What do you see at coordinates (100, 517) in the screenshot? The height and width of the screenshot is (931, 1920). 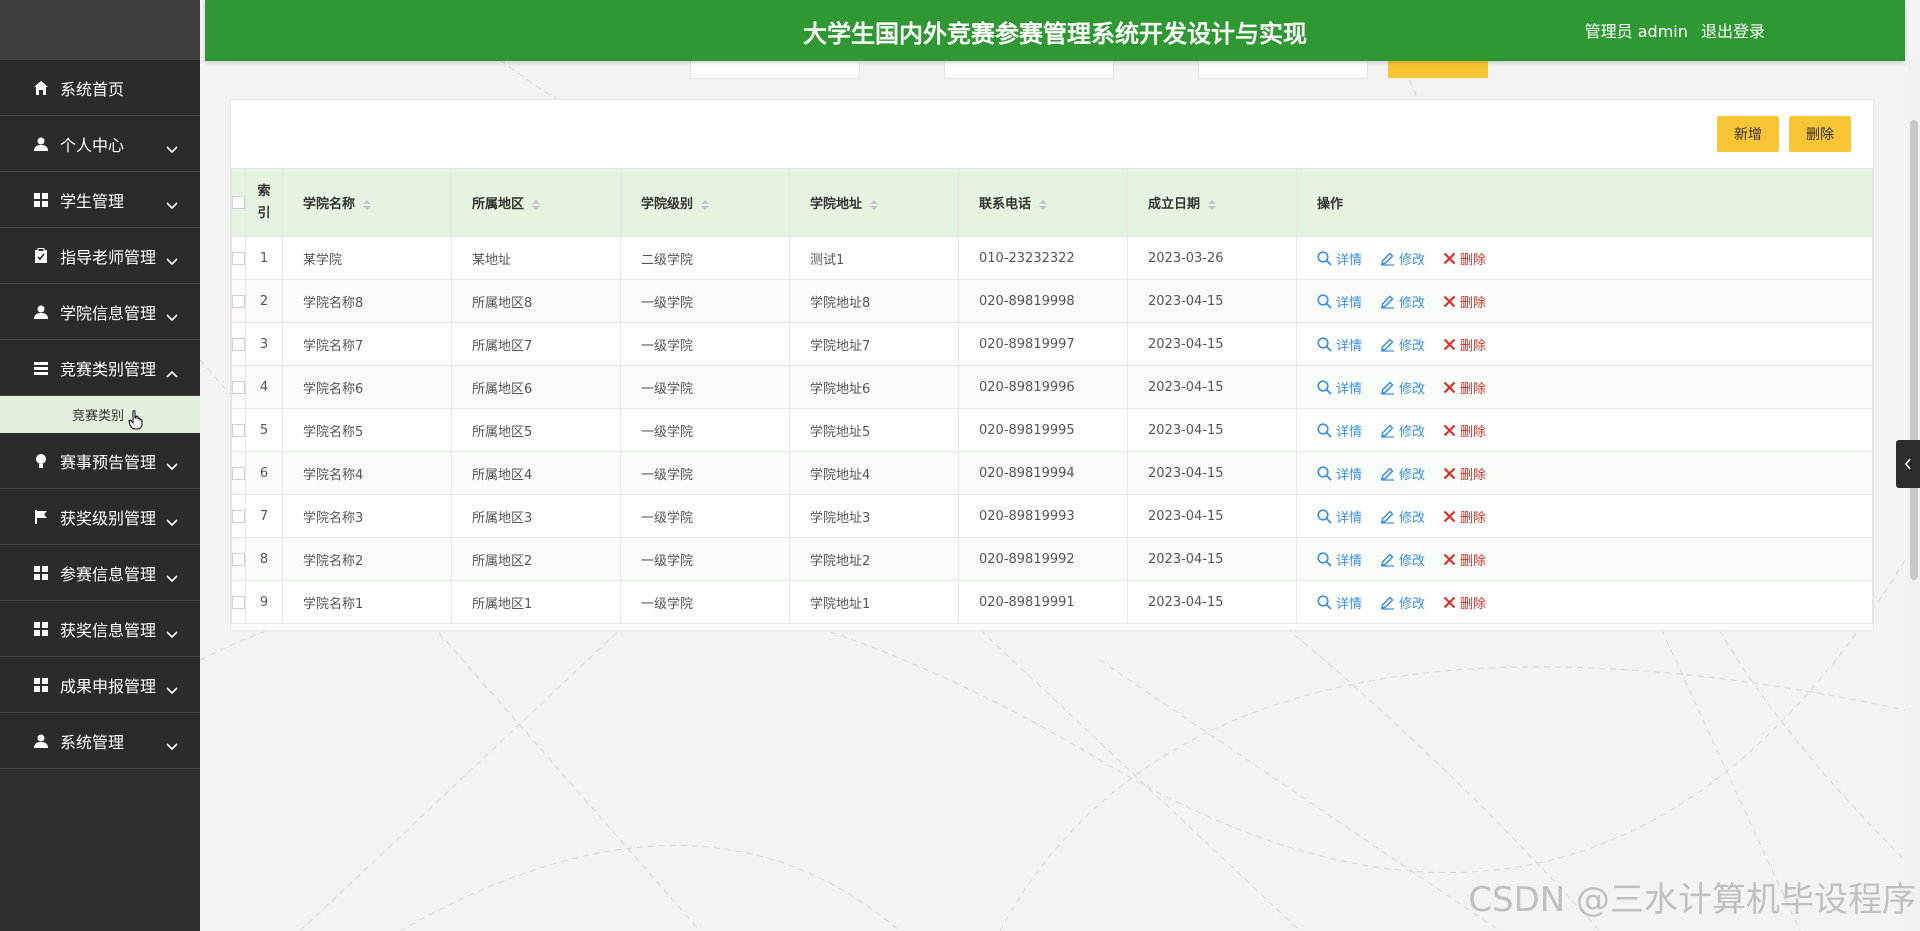 I see `sidebar-item-award-level-management: 获奖级别管理` at bounding box center [100, 517].